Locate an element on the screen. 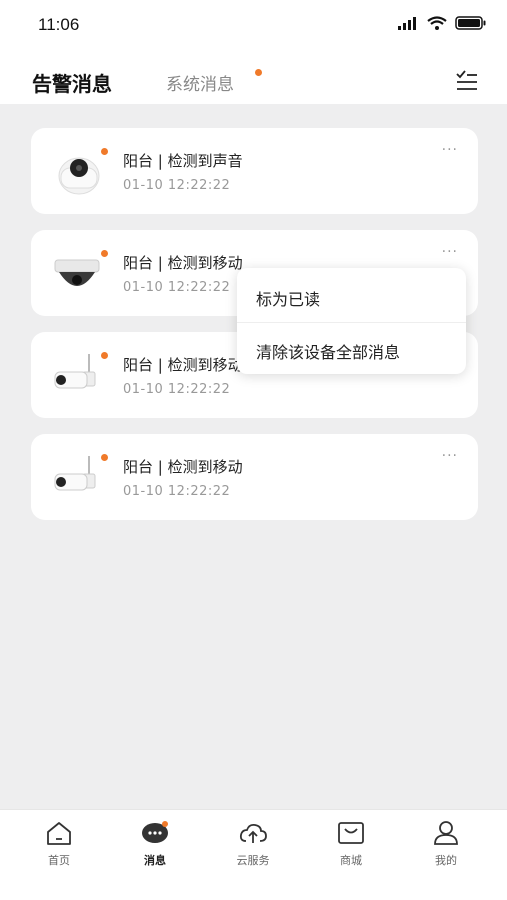 Image resolution: width=507 pixels, height=900 pixels. clear-device-messages-menu-item: 清除该设备全部消息 is located at coordinates (328, 351).